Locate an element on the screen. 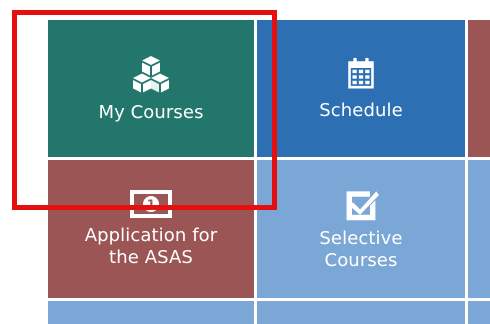  cubes-icon is located at coordinates (151, 73).